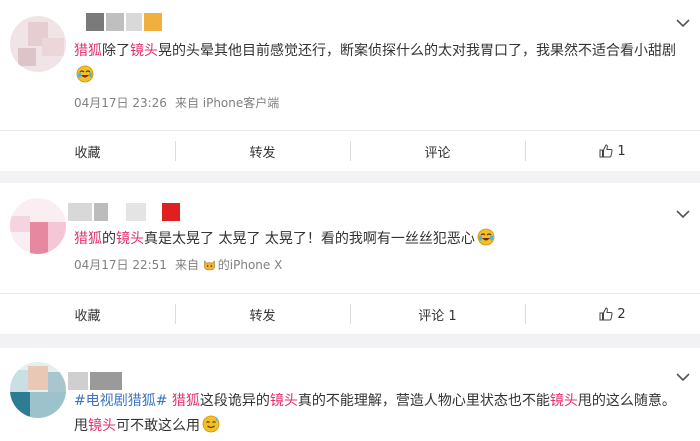 This screenshot has width=700, height=441. What do you see at coordinates (234, 401) in the screenshot?
I see `post-text: 这段诡异的` at bounding box center [234, 401].